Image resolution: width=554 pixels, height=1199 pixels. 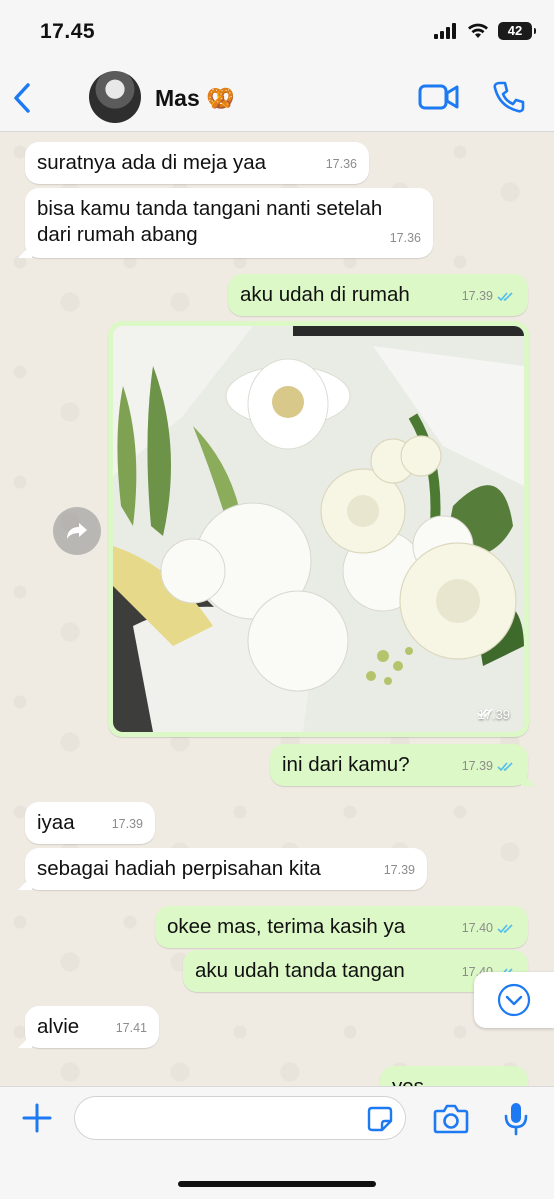 I want to click on status-bar: 17.45 42, so click(x=277, y=31).